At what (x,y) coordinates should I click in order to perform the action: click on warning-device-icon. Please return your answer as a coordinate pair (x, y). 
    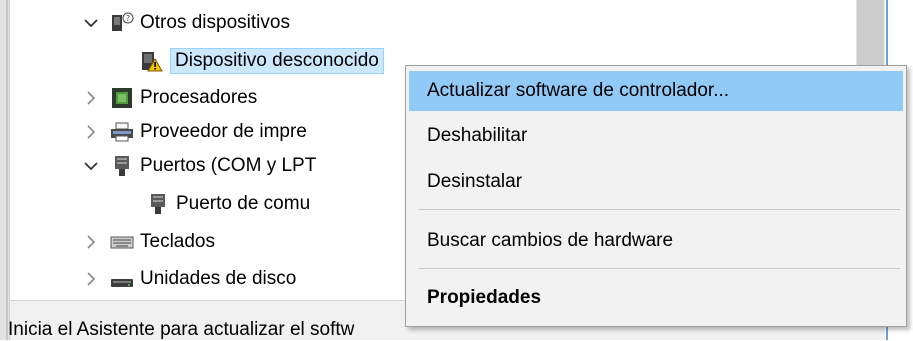
    Looking at the image, I should click on (152, 61).